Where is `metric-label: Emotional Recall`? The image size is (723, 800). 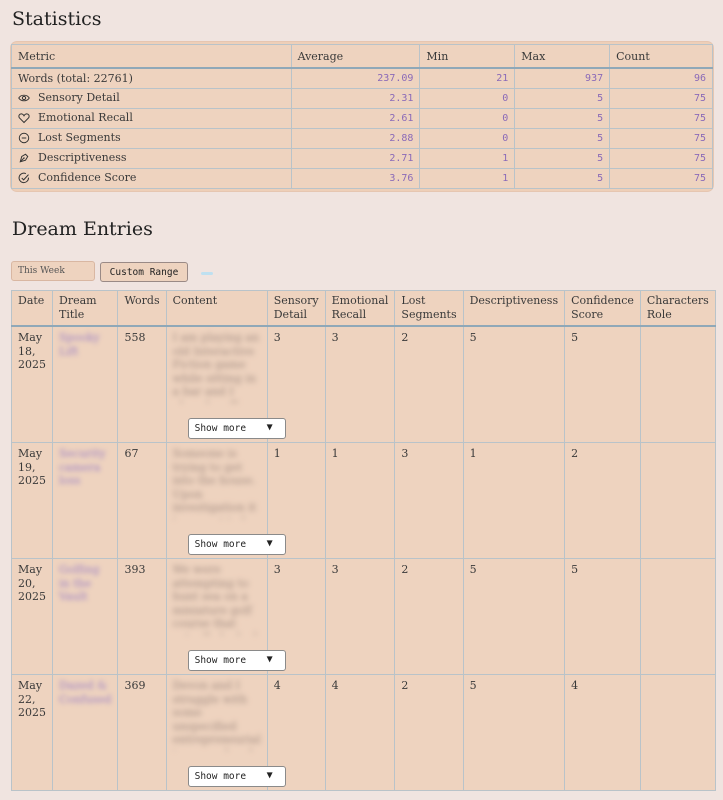 metric-label: Emotional Recall is located at coordinates (85, 117).